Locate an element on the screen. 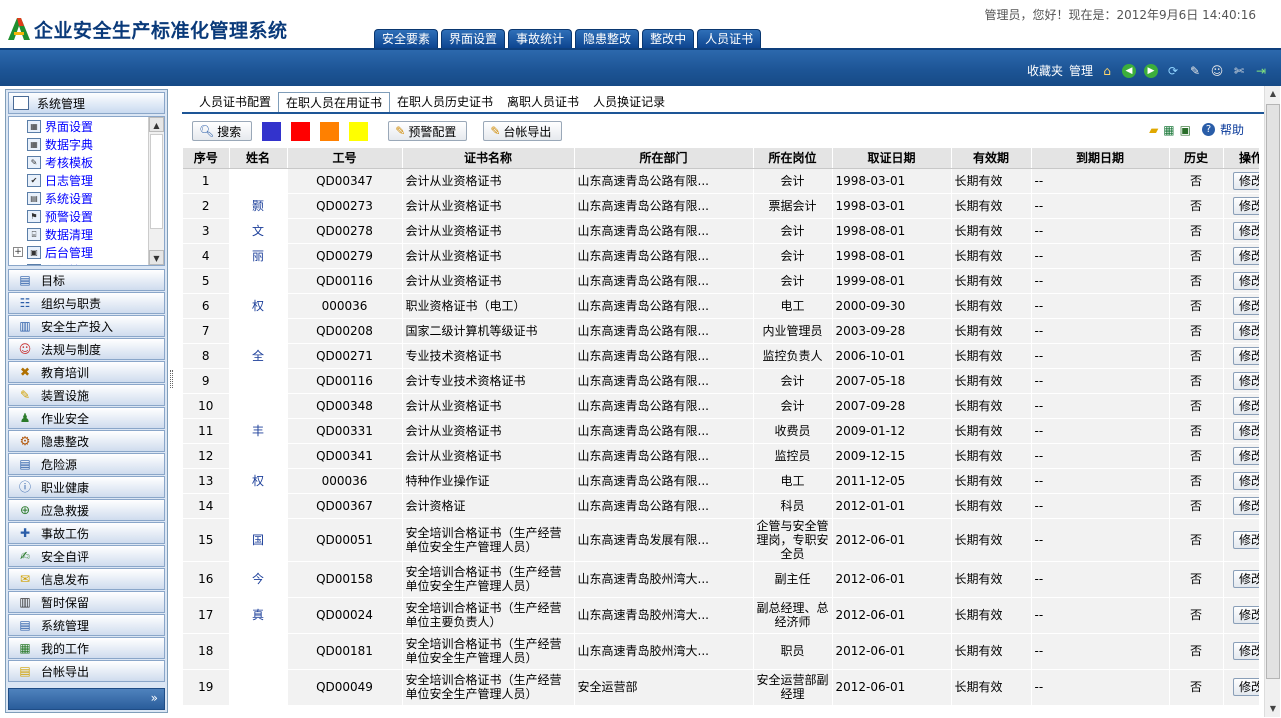 This screenshot has width=1281, height=718. manage-link: 管理 is located at coordinates (1081, 70).